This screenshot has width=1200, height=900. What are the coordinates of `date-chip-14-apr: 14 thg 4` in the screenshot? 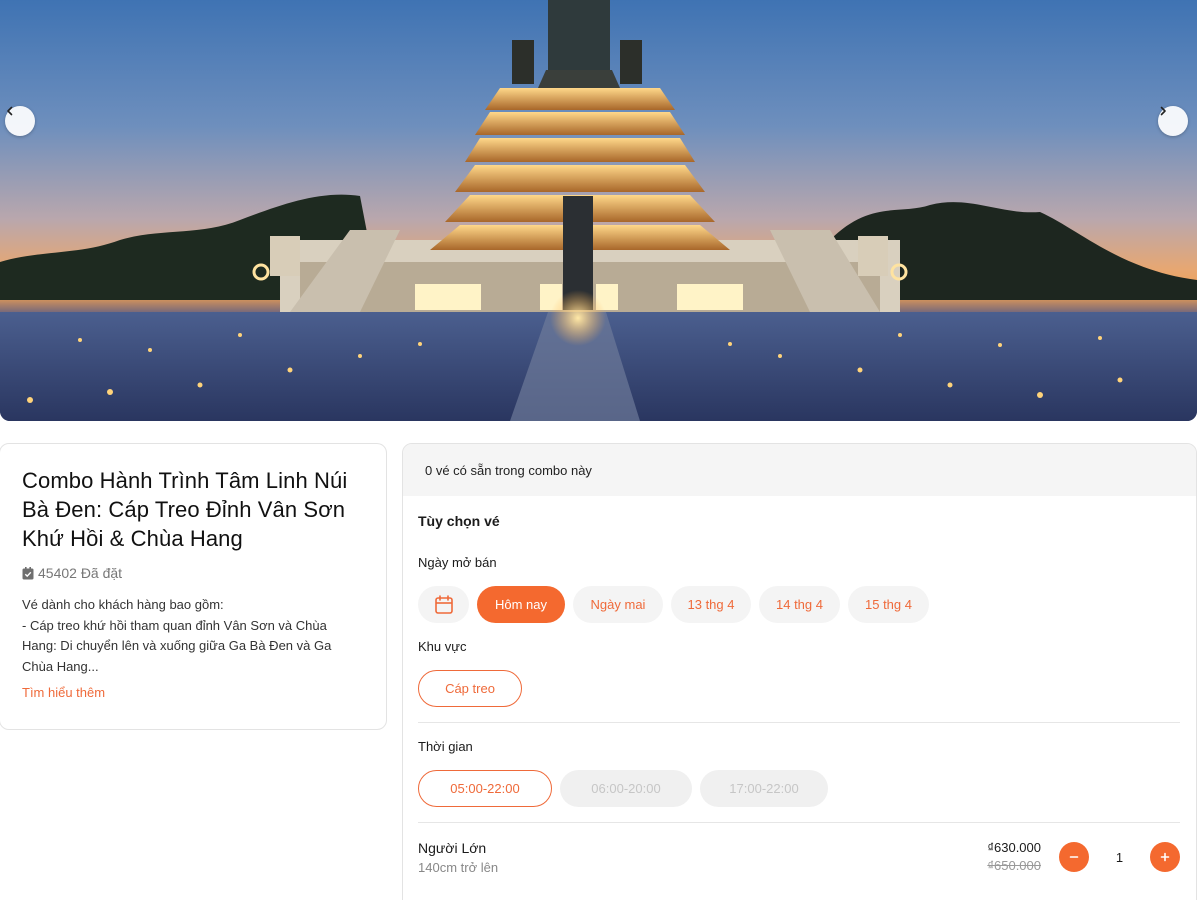 It's located at (799, 604).